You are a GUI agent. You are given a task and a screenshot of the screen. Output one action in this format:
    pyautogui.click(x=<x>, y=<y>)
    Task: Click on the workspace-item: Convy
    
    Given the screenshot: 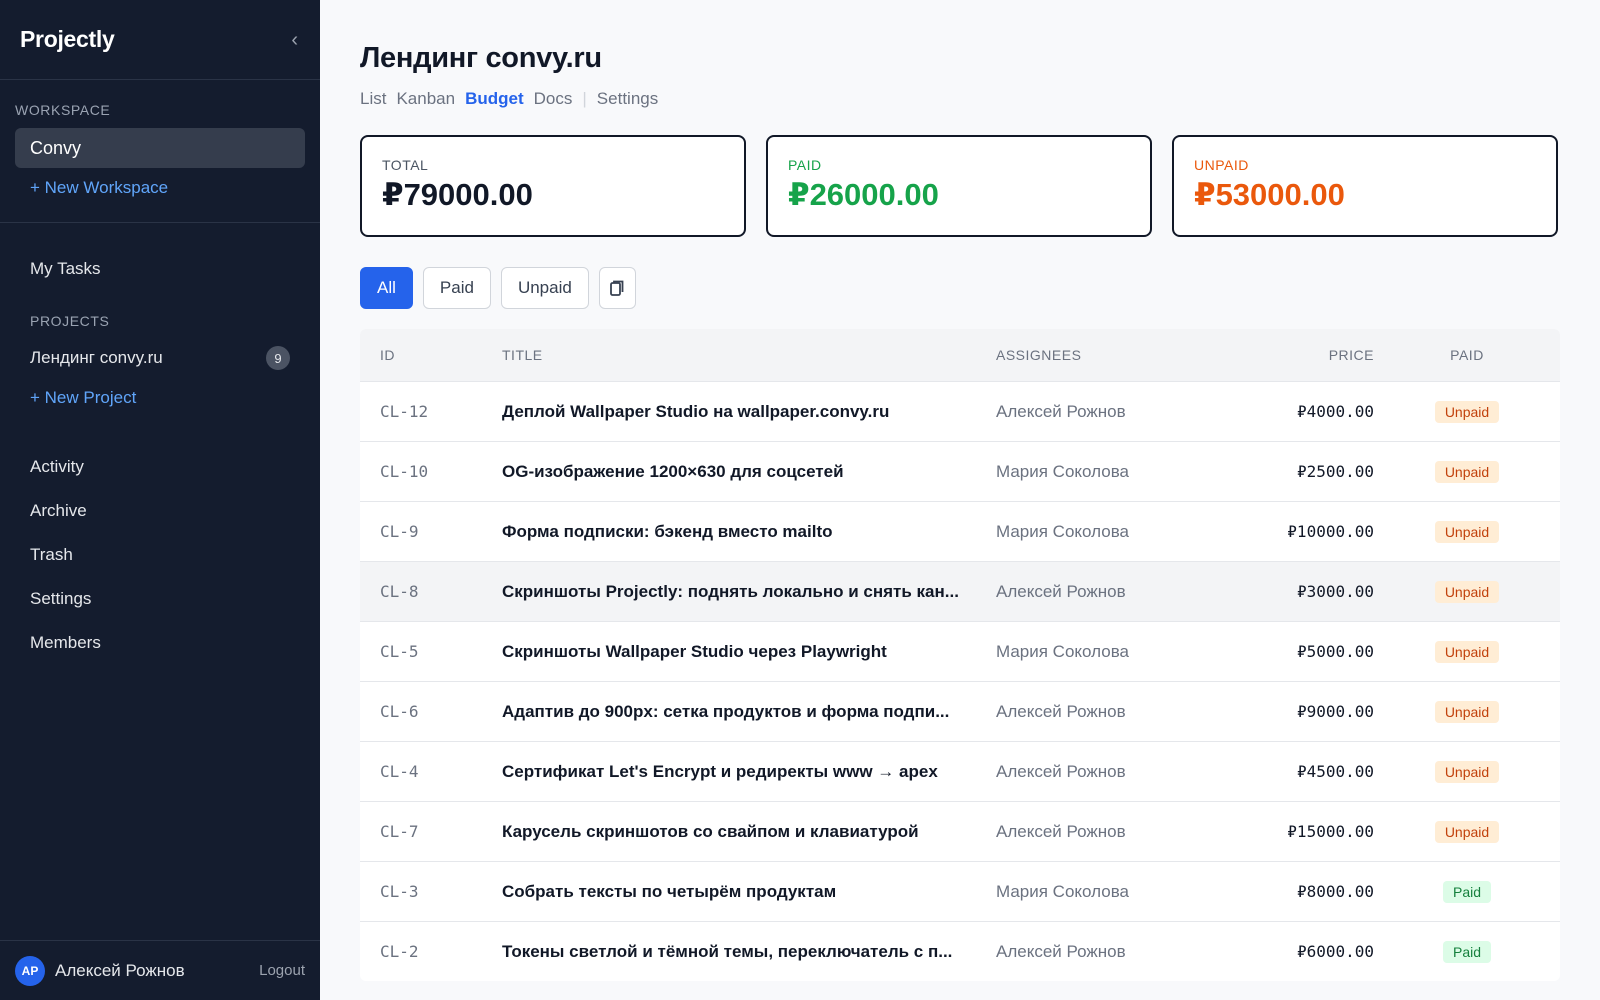 What is the action you would take?
    pyautogui.click(x=160, y=148)
    